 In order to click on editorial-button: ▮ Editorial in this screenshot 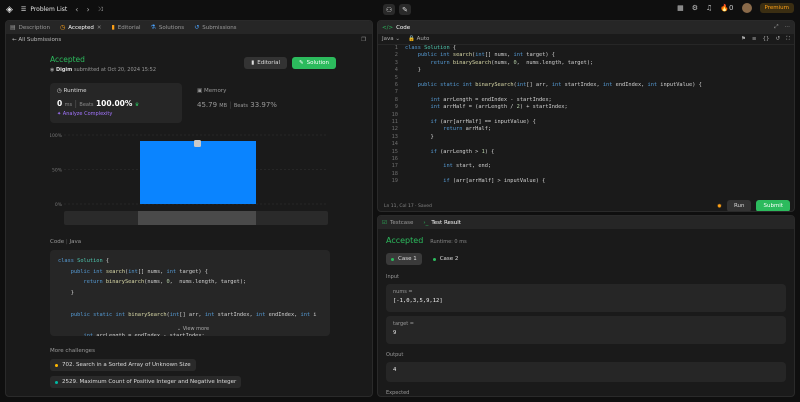, I will do `click(265, 63)`.